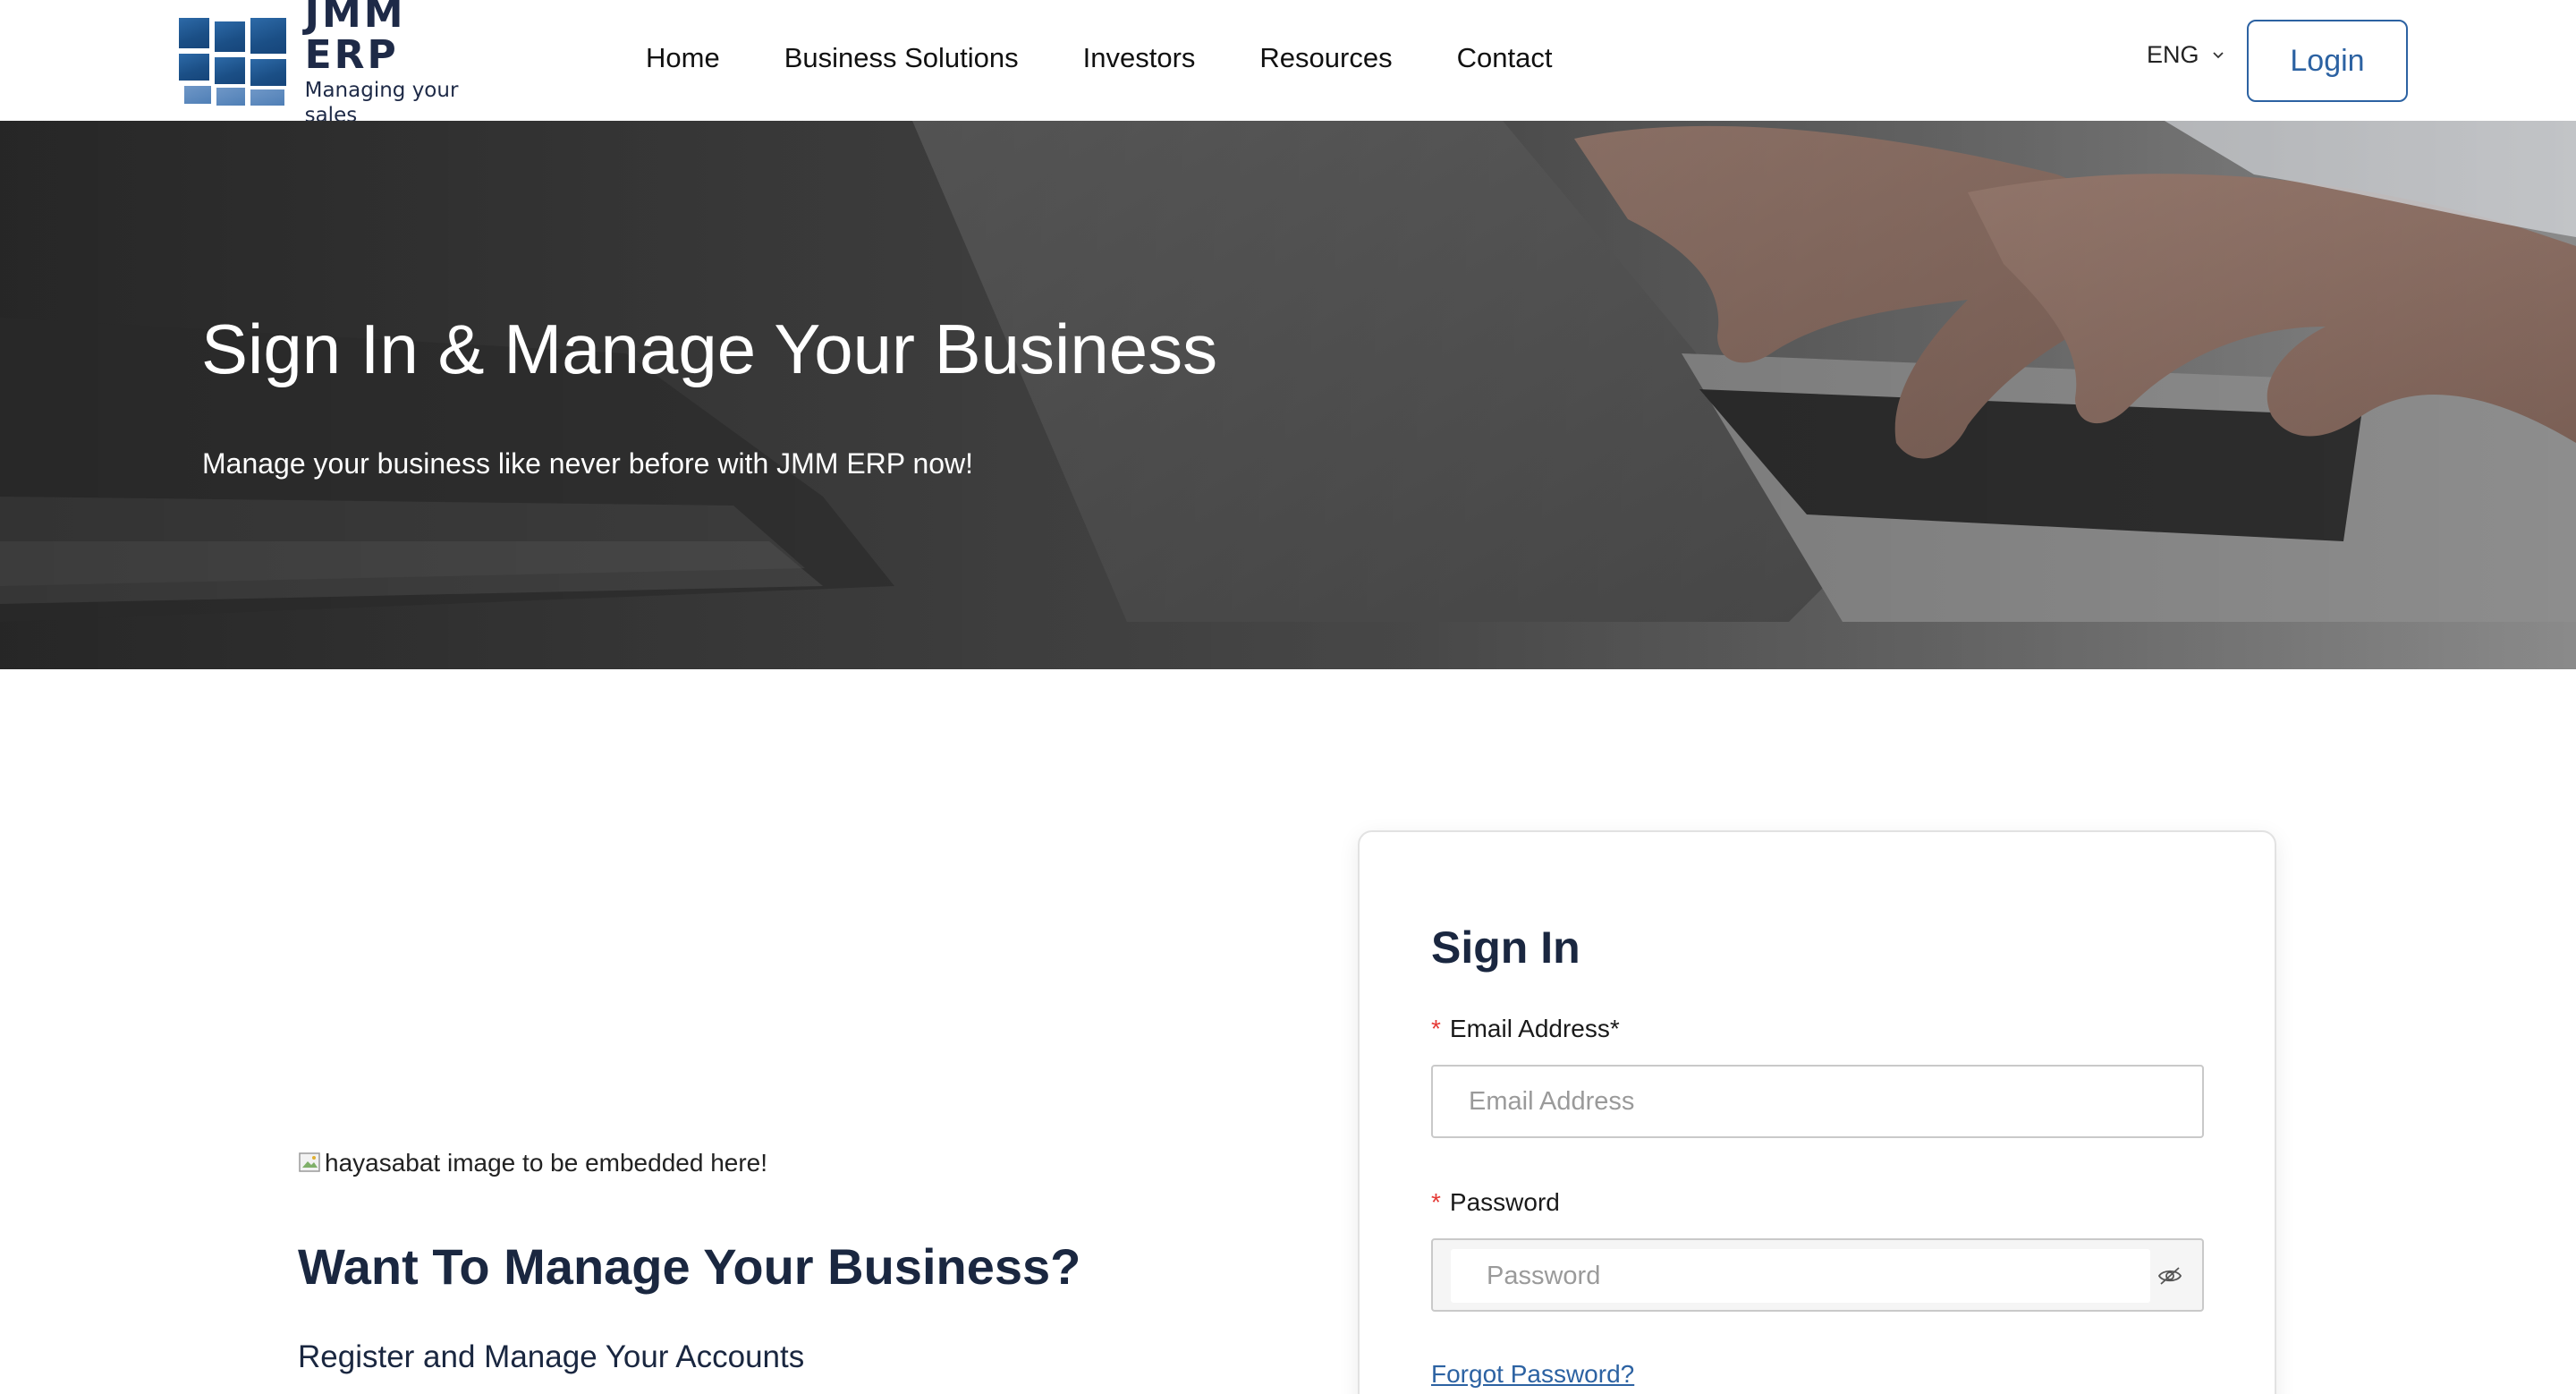  I want to click on password-label-text: Password, so click(1504, 1202).